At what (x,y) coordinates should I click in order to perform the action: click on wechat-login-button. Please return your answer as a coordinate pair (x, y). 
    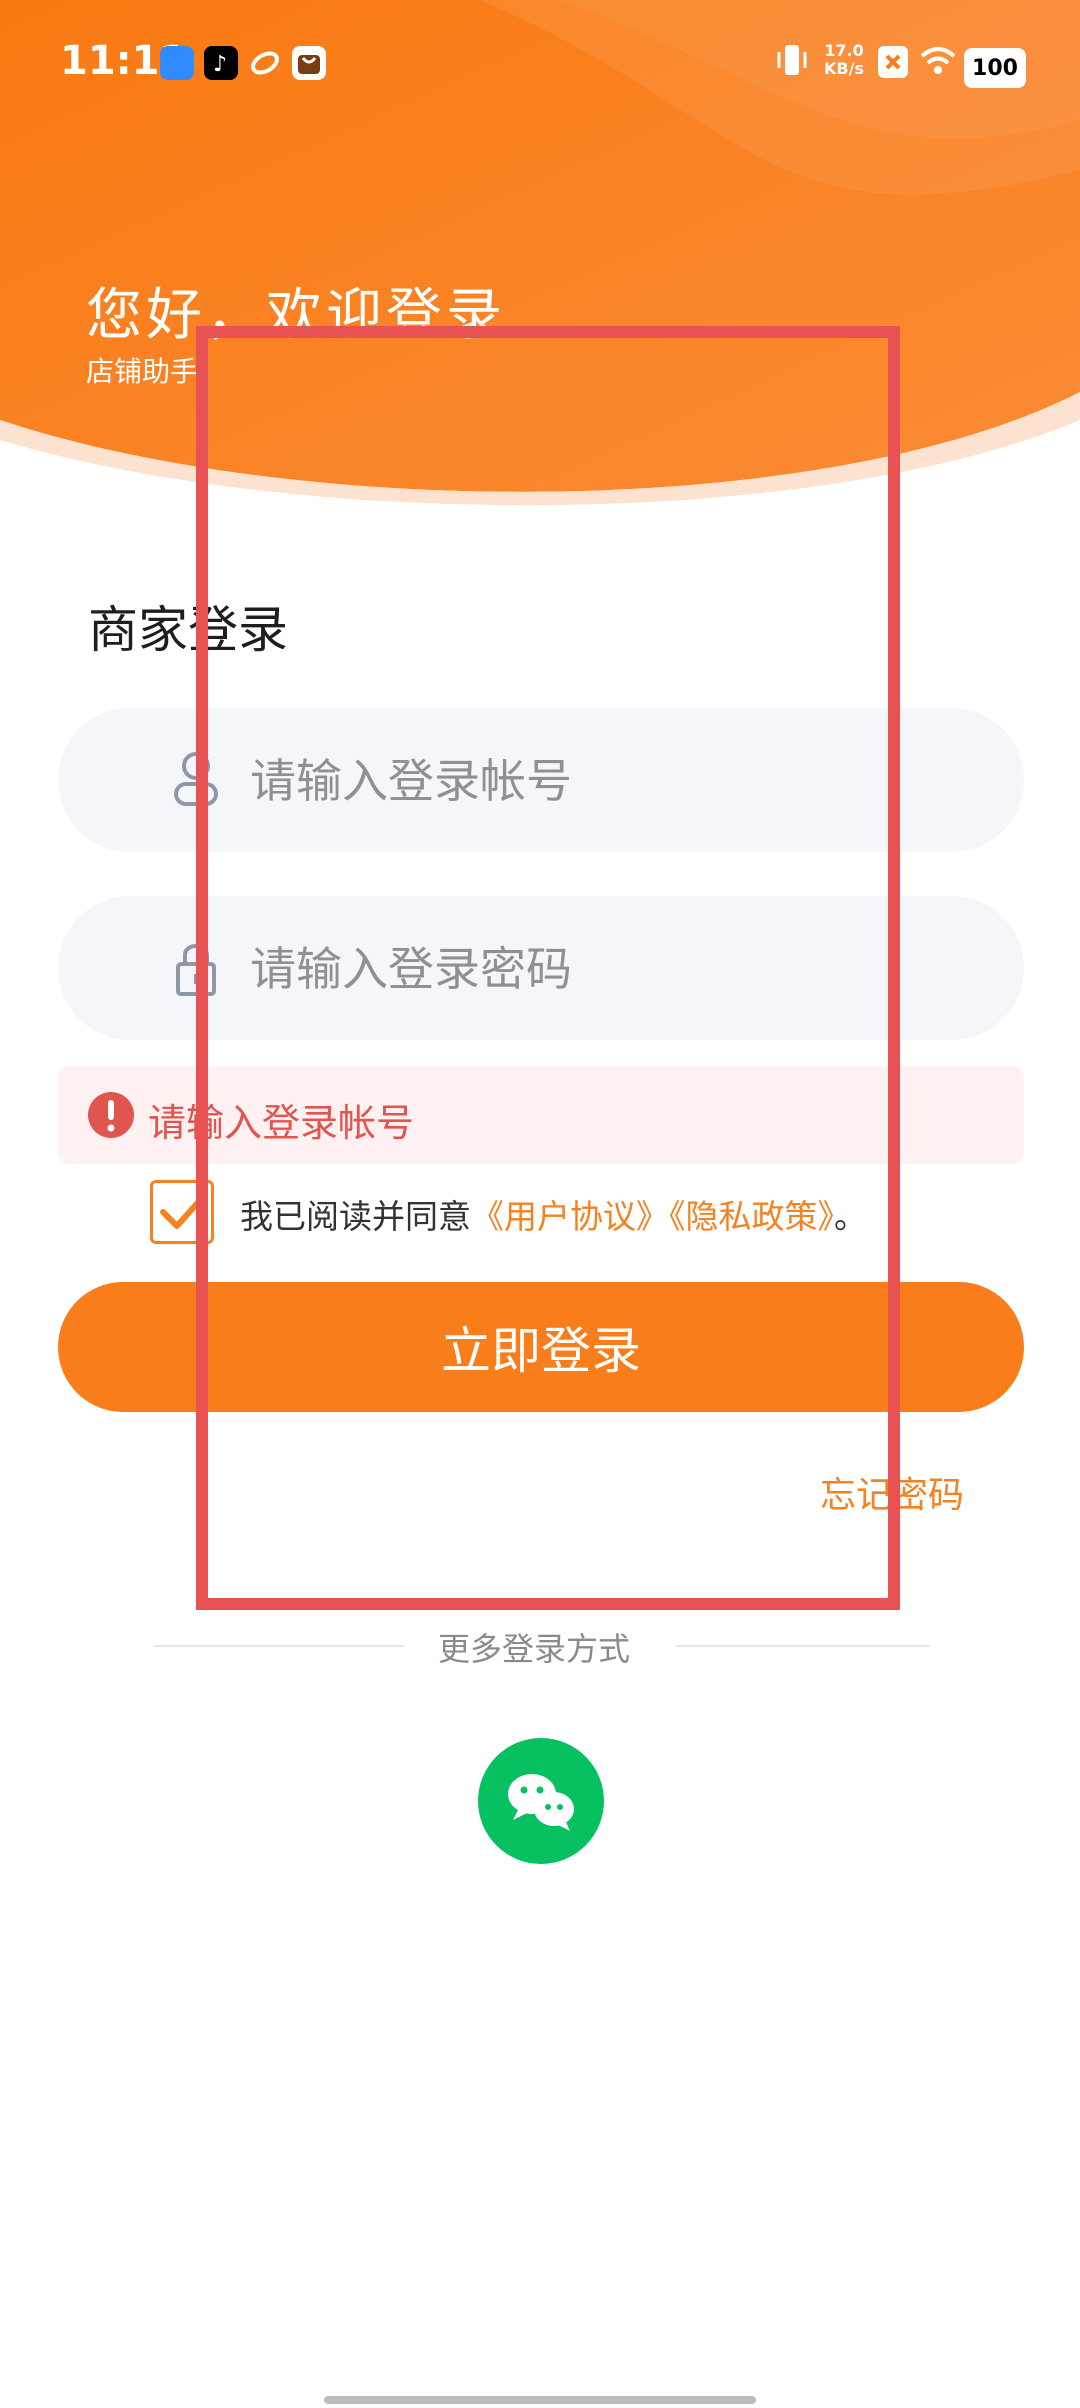
    Looking at the image, I should click on (541, 1801).